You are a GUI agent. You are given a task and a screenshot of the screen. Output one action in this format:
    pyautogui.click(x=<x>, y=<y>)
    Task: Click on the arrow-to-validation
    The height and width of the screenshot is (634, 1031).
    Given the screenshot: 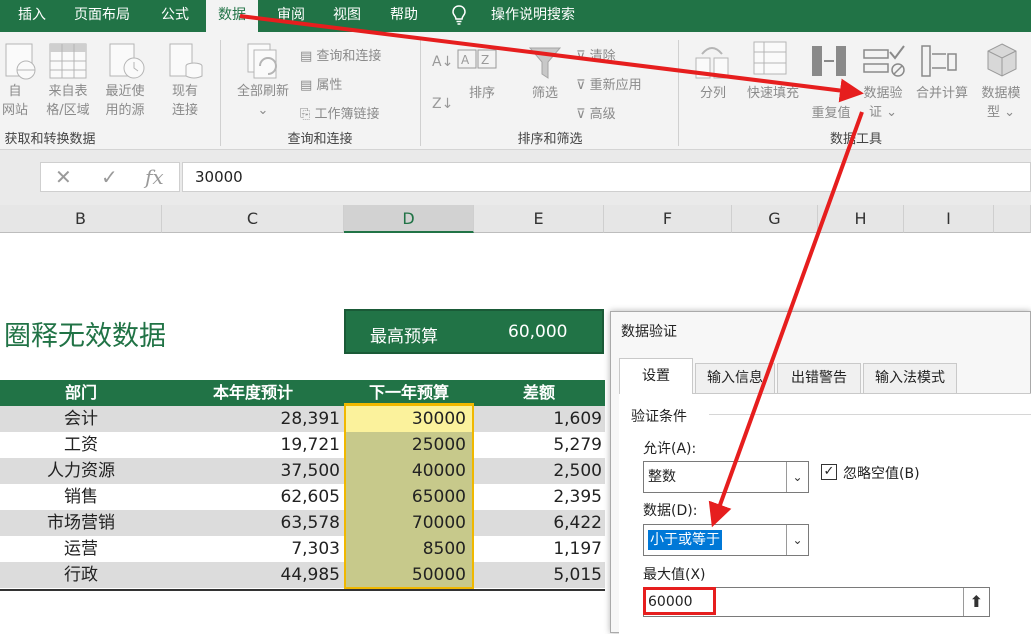 What is the action you would take?
    pyautogui.click(x=551, y=58)
    